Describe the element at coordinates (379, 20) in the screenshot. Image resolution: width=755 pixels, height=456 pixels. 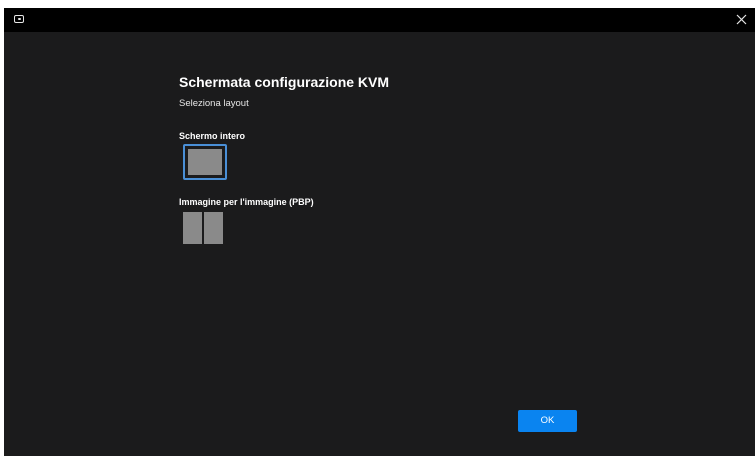
I see `title-bar` at that location.